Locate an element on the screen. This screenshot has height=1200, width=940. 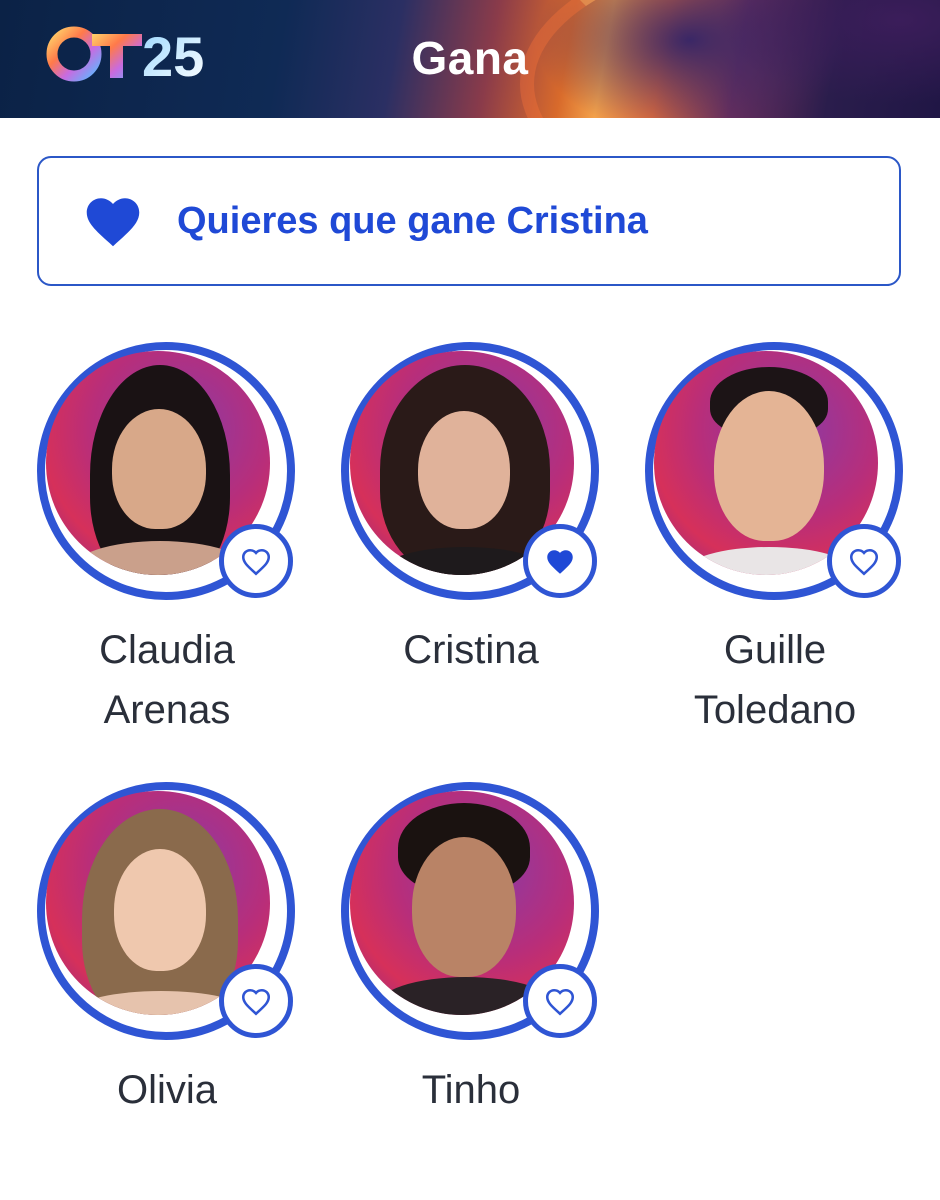
vote-status-banner: Quieres que gane Cristina is located at coordinates (469, 221).